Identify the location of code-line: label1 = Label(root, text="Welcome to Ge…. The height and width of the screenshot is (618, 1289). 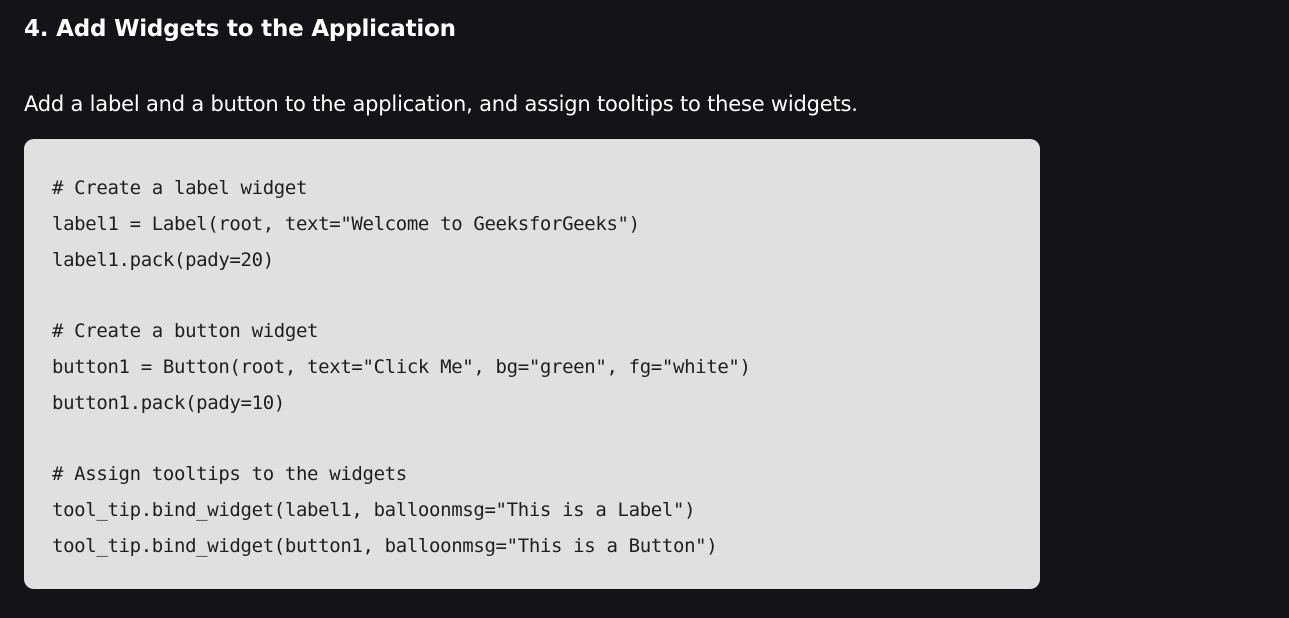
(346, 223).